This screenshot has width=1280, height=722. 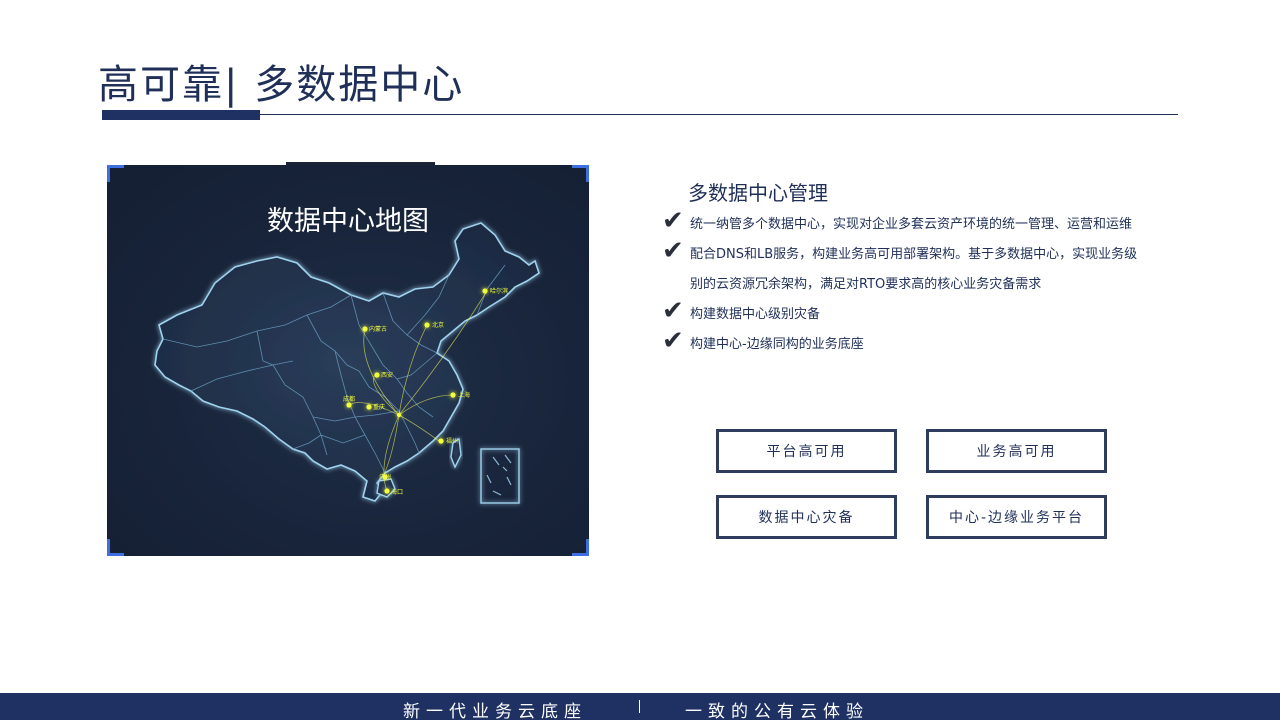 What do you see at coordinates (399, 415) in the screenshot?
I see `city-dot-hub` at bounding box center [399, 415].